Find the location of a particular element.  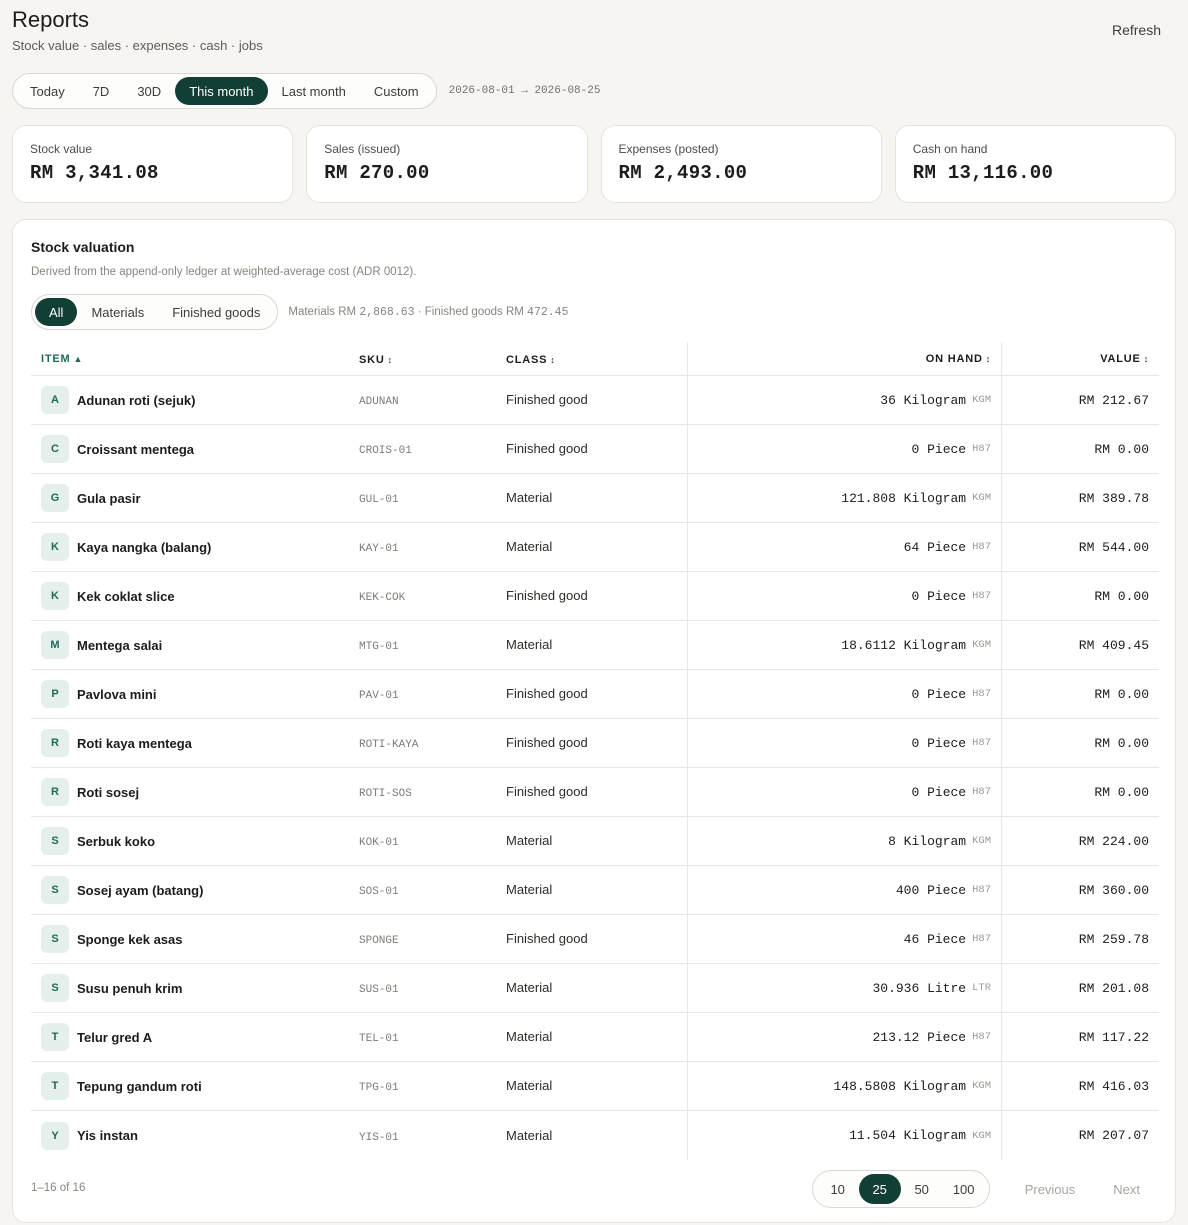

value-cell: RM 207.07 is located at coordinates (1080, 1135).